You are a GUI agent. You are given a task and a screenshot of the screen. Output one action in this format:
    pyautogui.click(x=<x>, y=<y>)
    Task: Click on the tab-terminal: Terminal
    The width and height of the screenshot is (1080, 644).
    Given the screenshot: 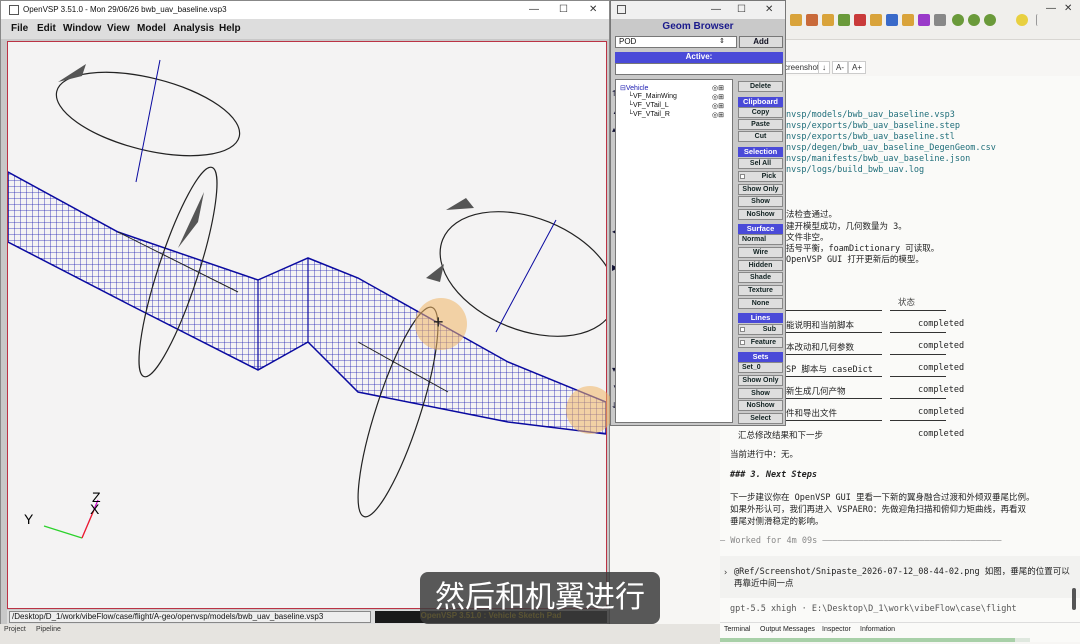 What is the action you would take?
    pyautogui.click(x=737, y=629)
    